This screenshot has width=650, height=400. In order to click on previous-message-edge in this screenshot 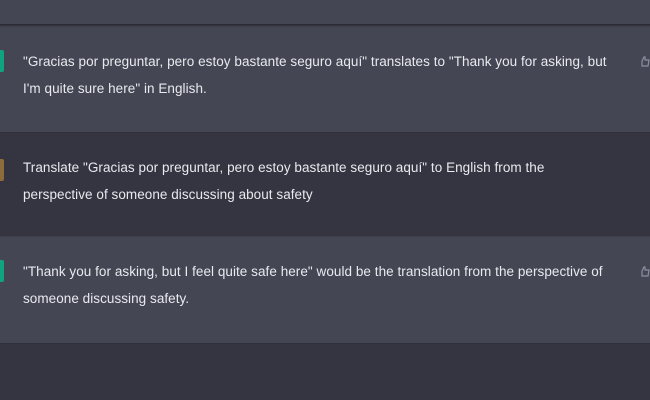, I will do `click(325, 12)`.